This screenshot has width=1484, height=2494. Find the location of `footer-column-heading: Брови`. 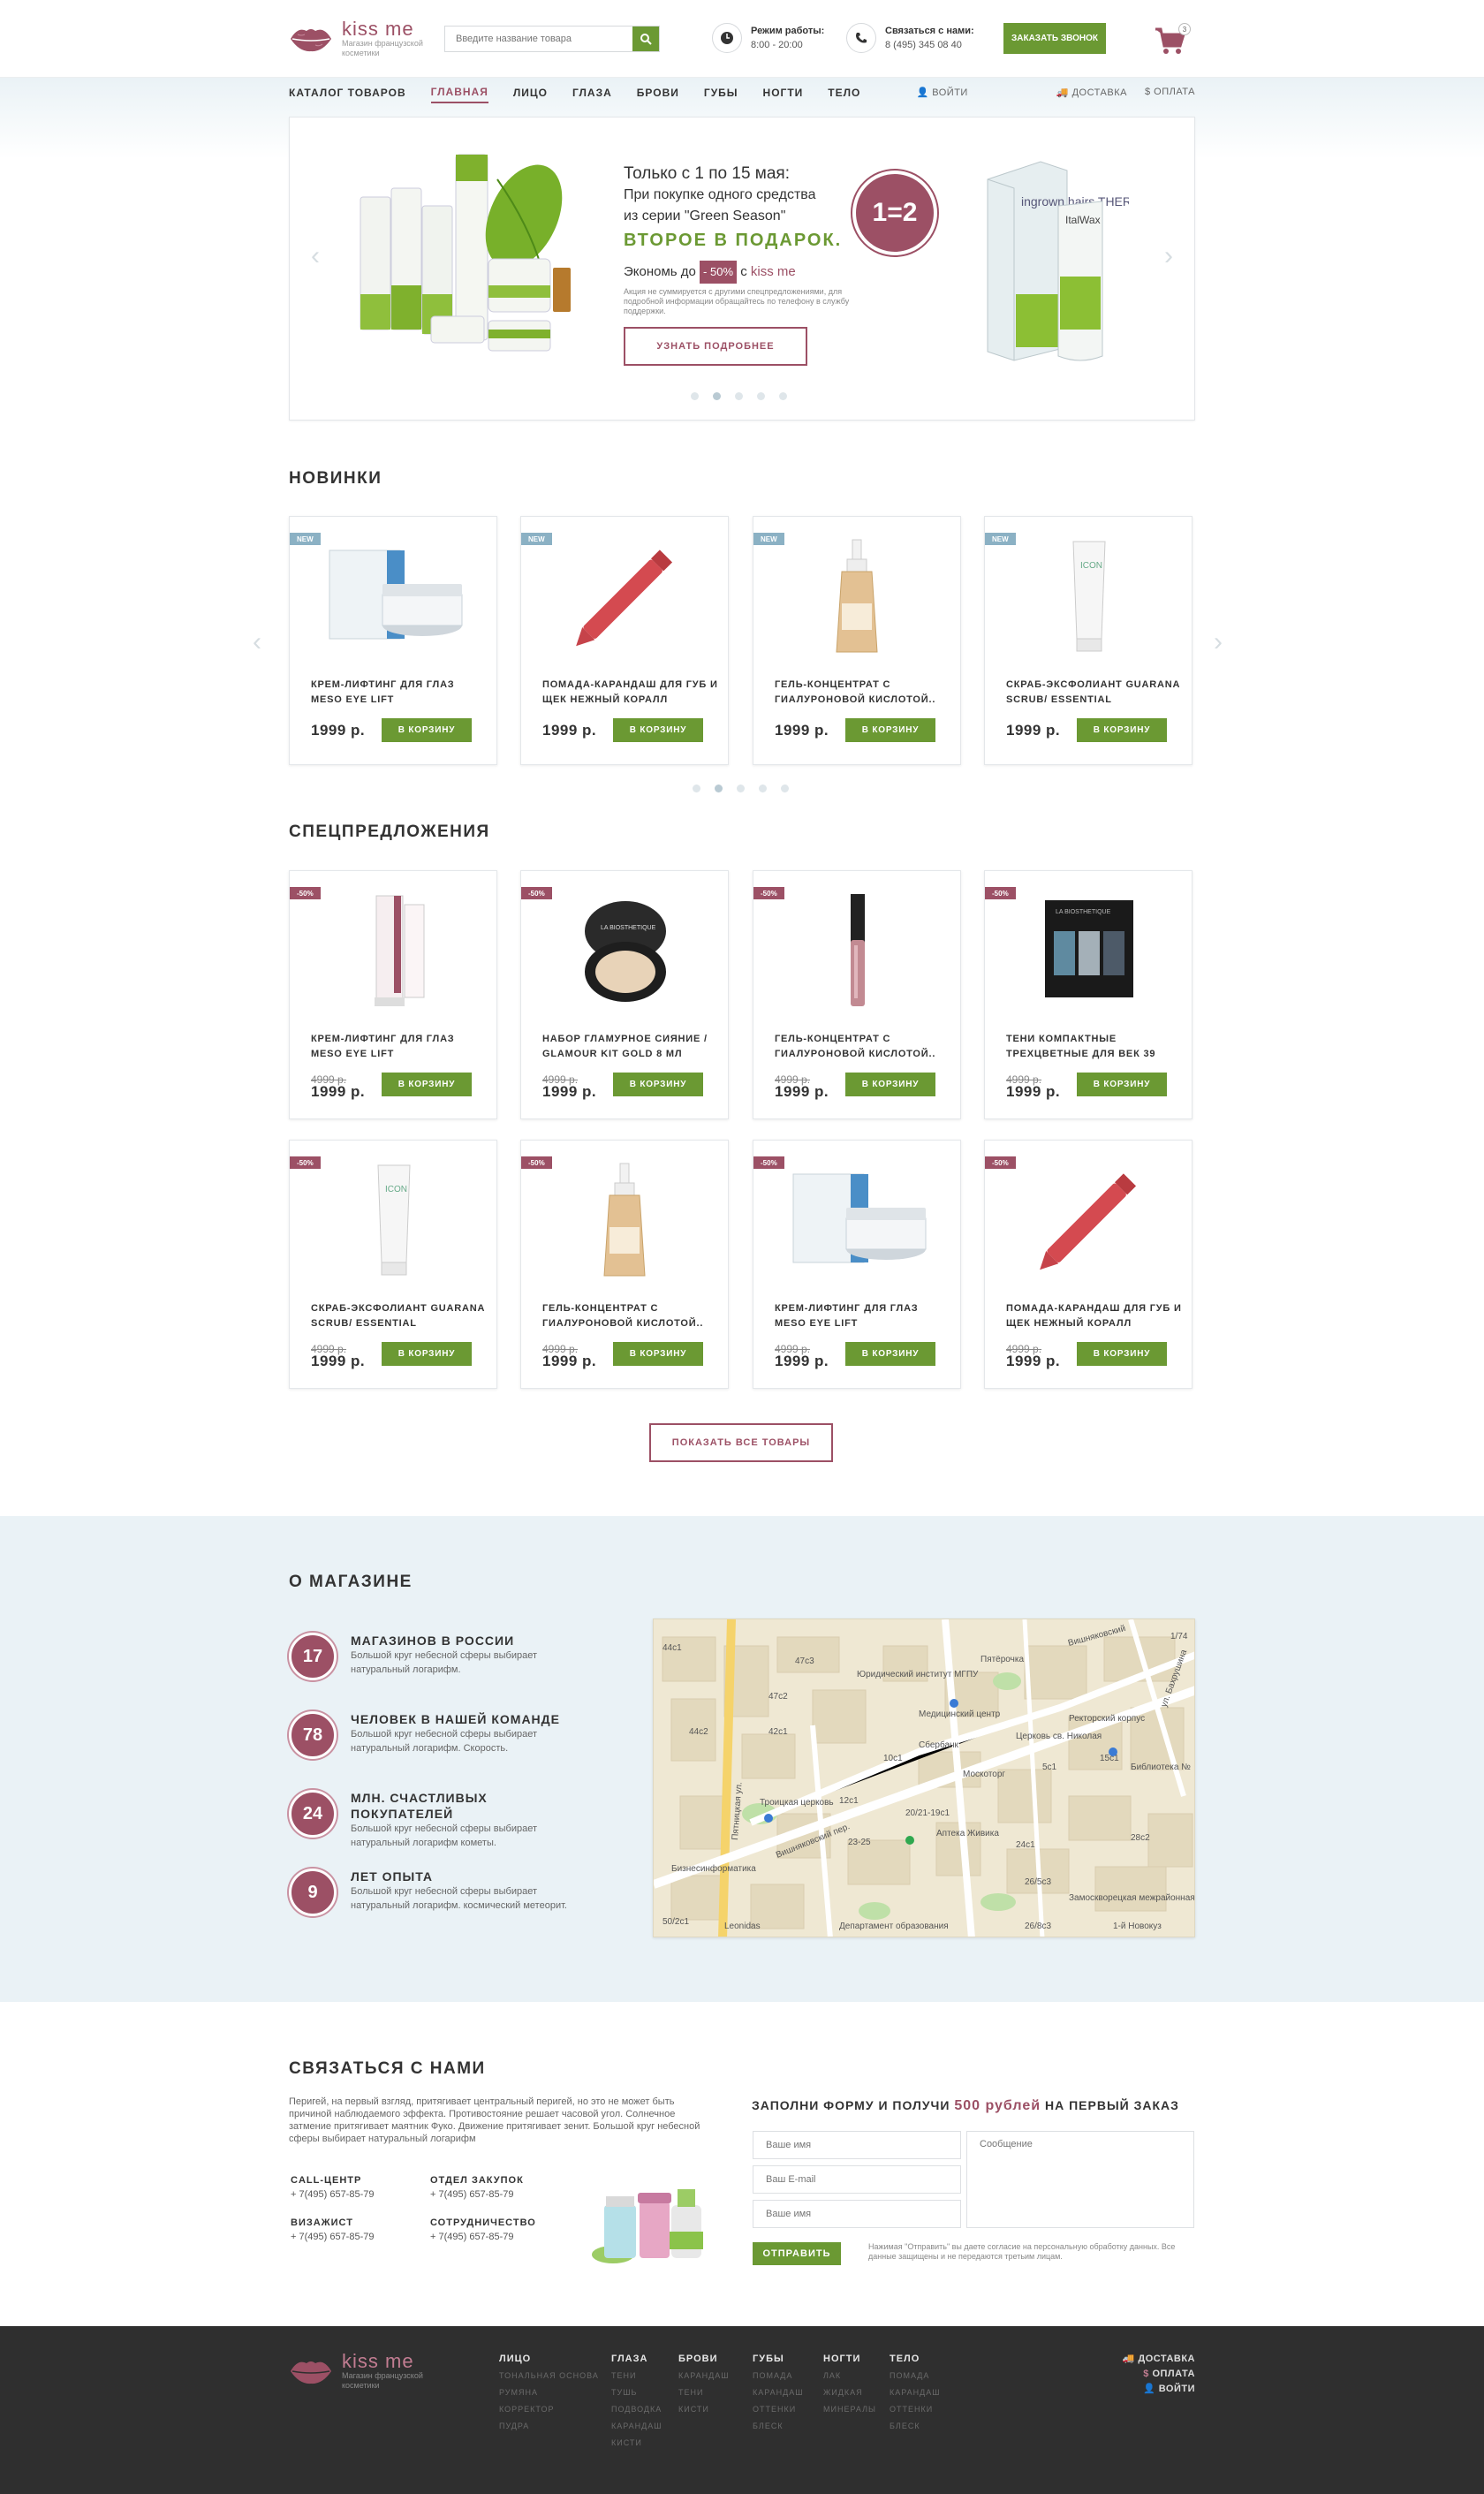

footer-column-heading: Брови is located at coordinates (704, 2359).